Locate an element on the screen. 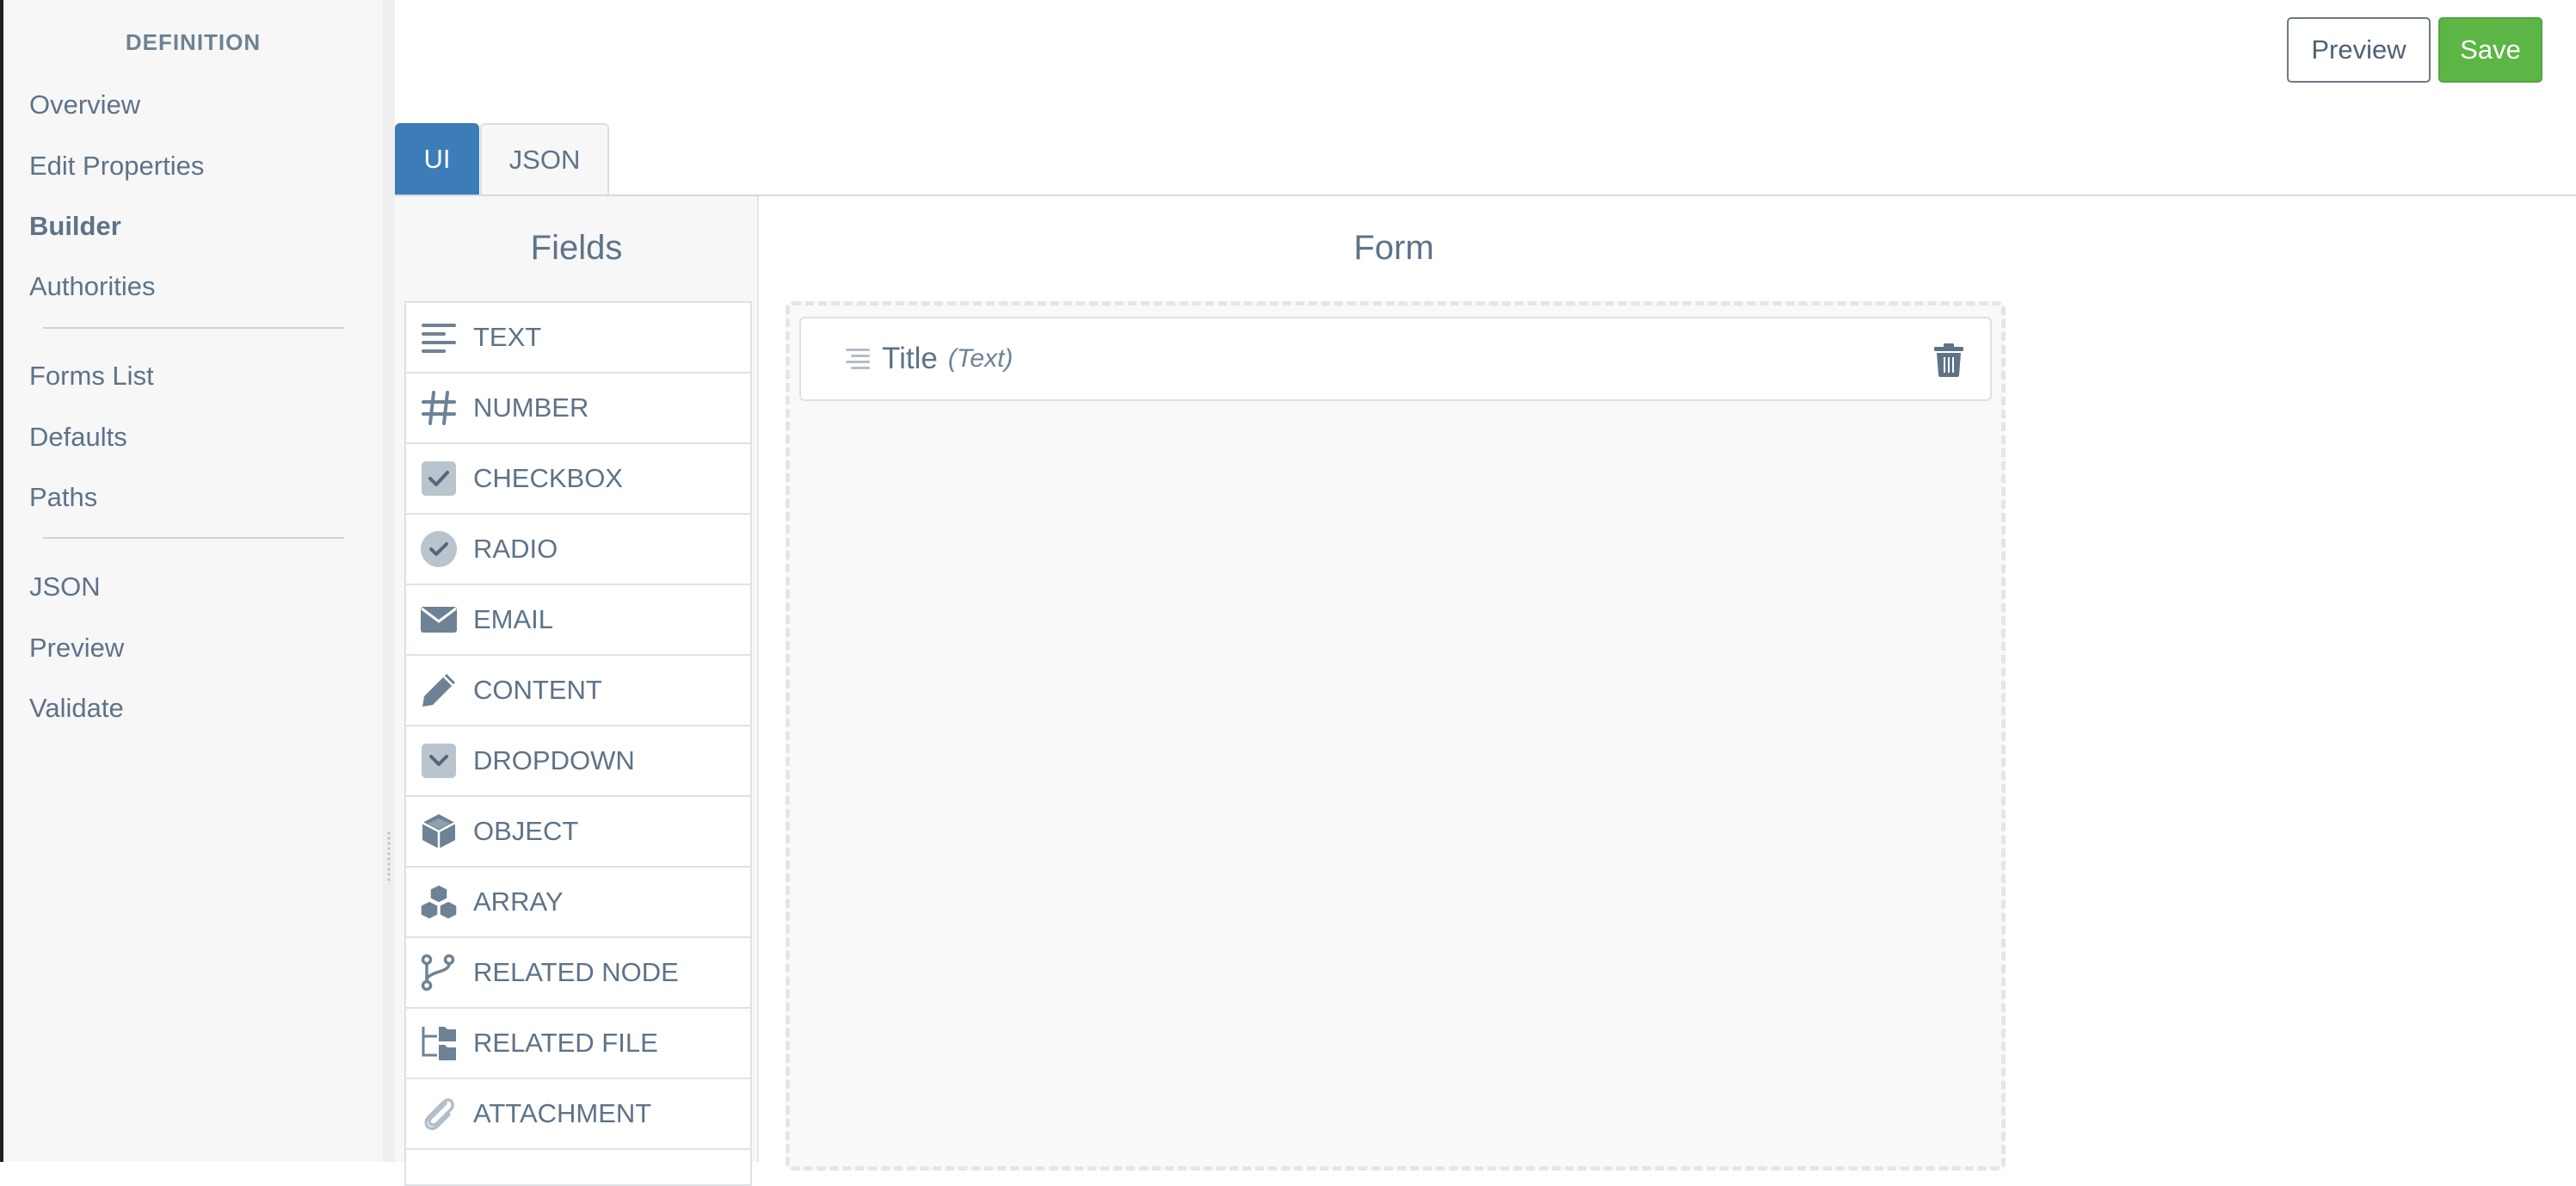 The image size is (2576, 1186). cube-icon is located at coordinates (439, 831).